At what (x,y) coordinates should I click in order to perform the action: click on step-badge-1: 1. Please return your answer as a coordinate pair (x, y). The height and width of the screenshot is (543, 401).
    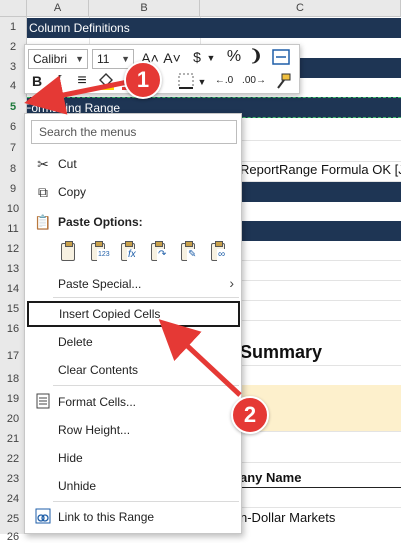
    Looking at the image, I should click on (143, 80).